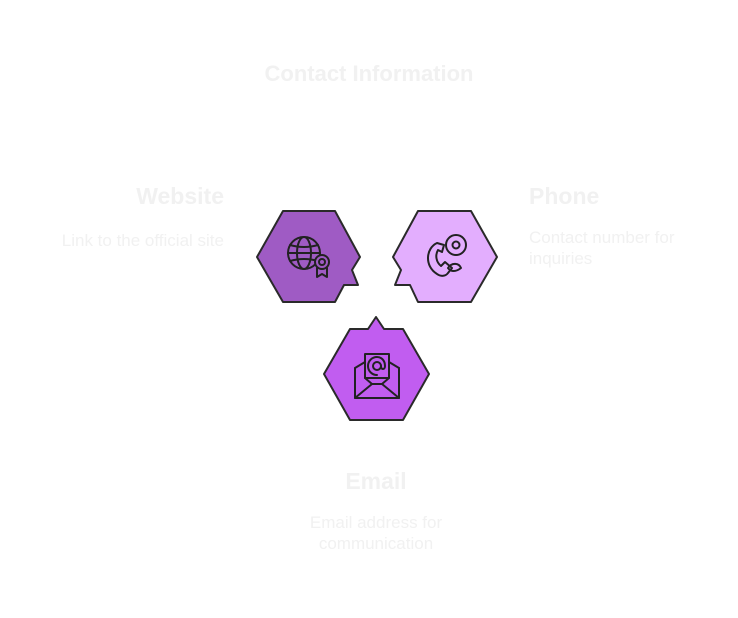  I want to click on email-hexagon, so click(376, 368).